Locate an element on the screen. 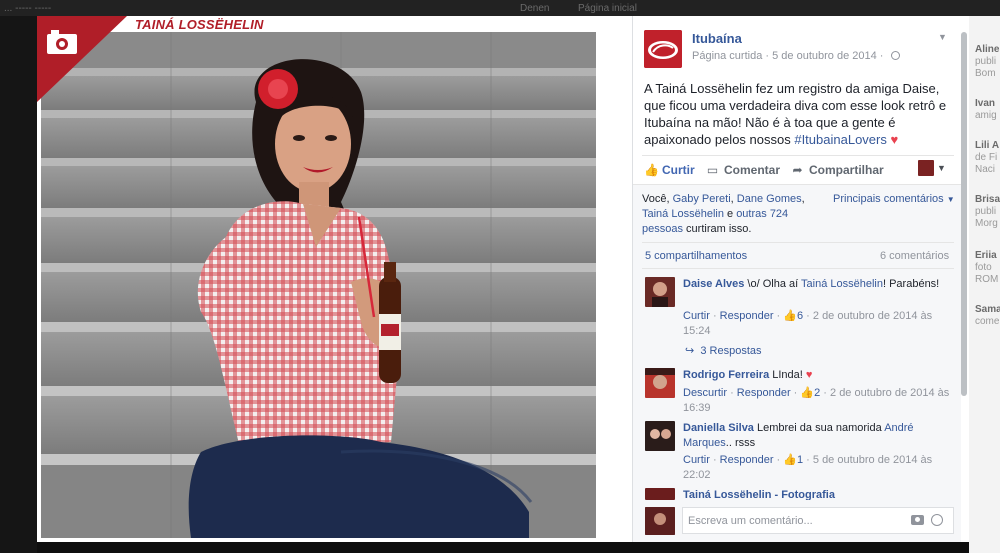 The image size is (1000, 553). page-avatar is located at coordinates (663, 49).